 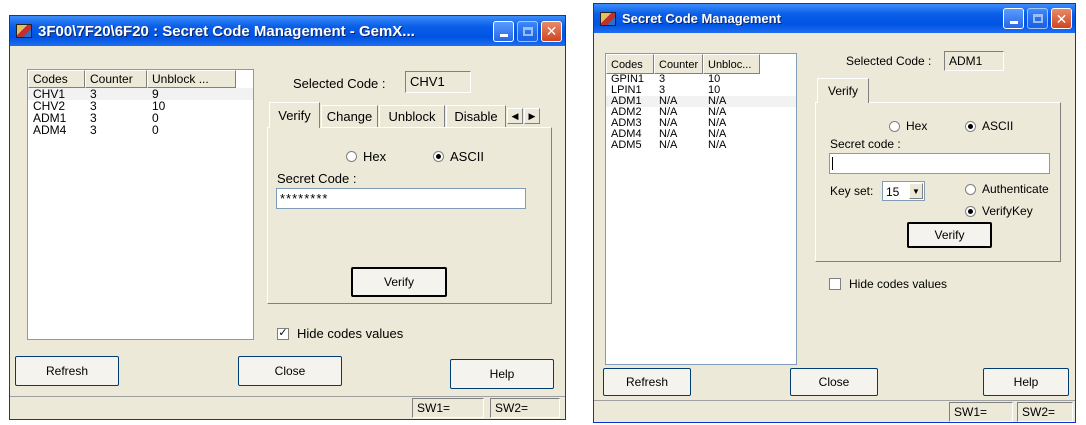 What do you see at coordinates (140, 130) in the screenshot?
I see `table-row: ADM4 3 0` at bounding box center [140, 130].